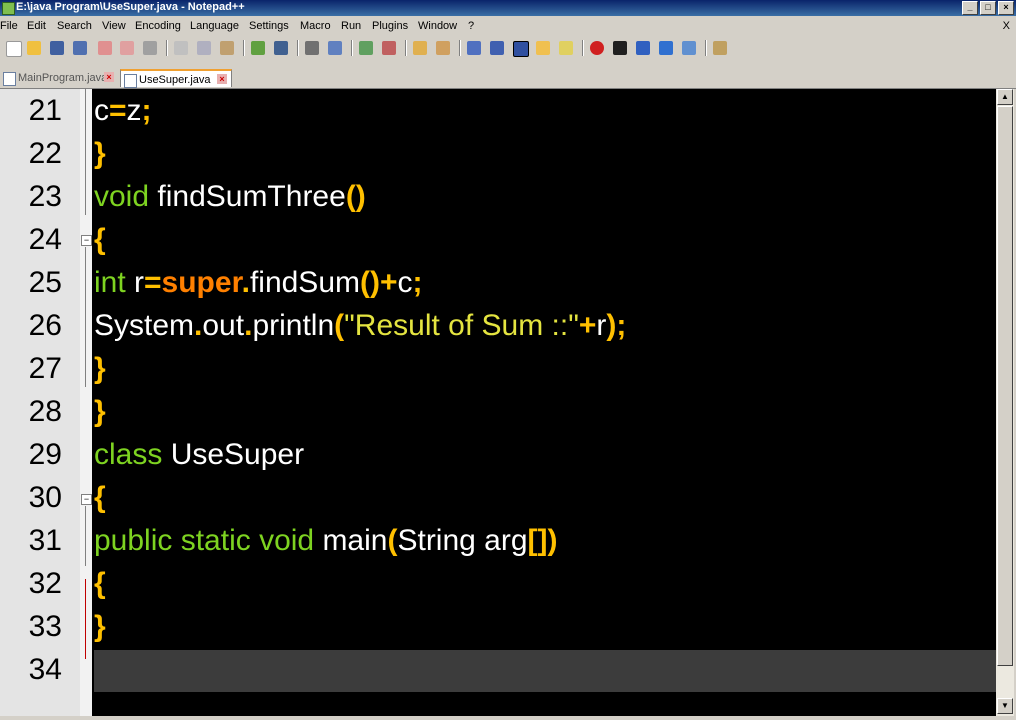 The height and width of the screenshot is (720, 1016). What do you see at coordinates (258, 48) in the screenshot?
I see `undo-icon` at bounding box center [258, 48].